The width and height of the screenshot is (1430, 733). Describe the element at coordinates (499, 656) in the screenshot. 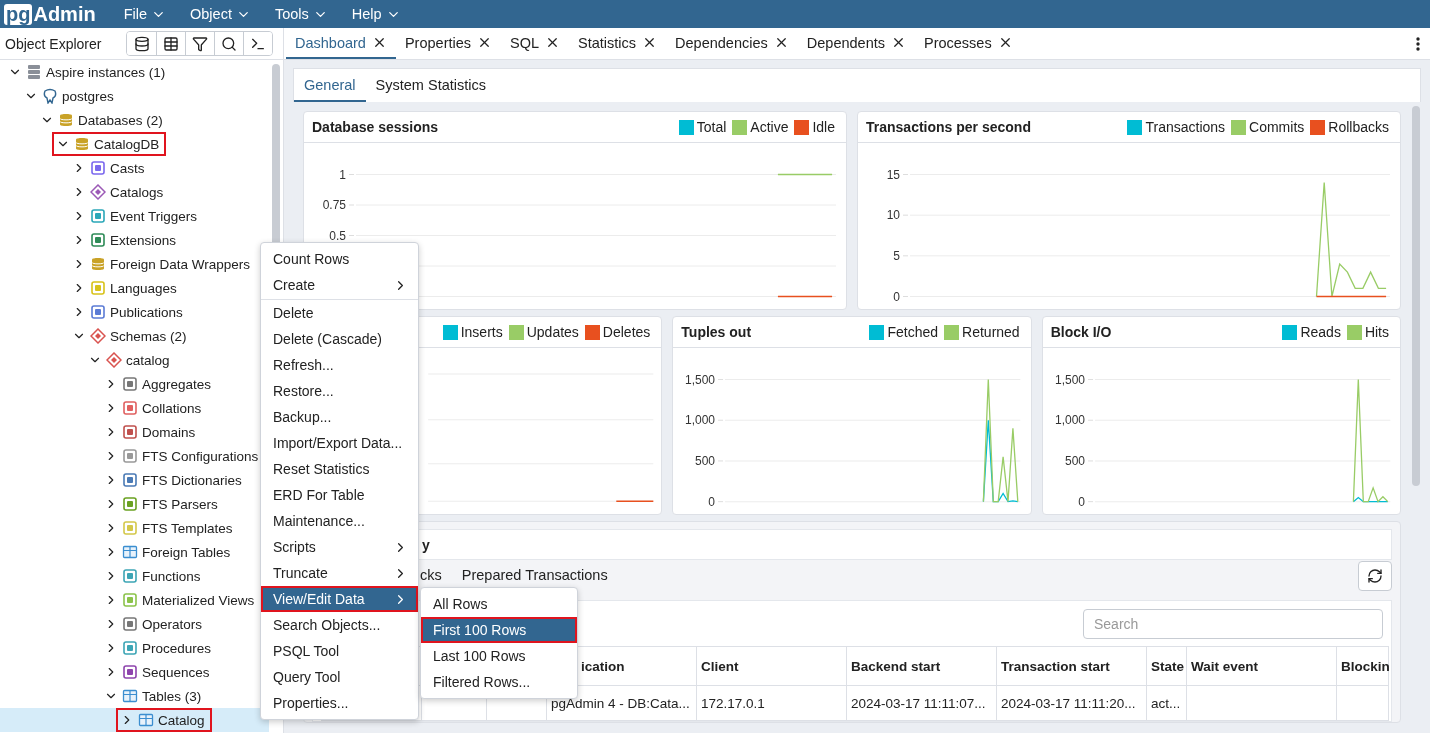

I see `menu-item: Last 100 Rows` at that location.